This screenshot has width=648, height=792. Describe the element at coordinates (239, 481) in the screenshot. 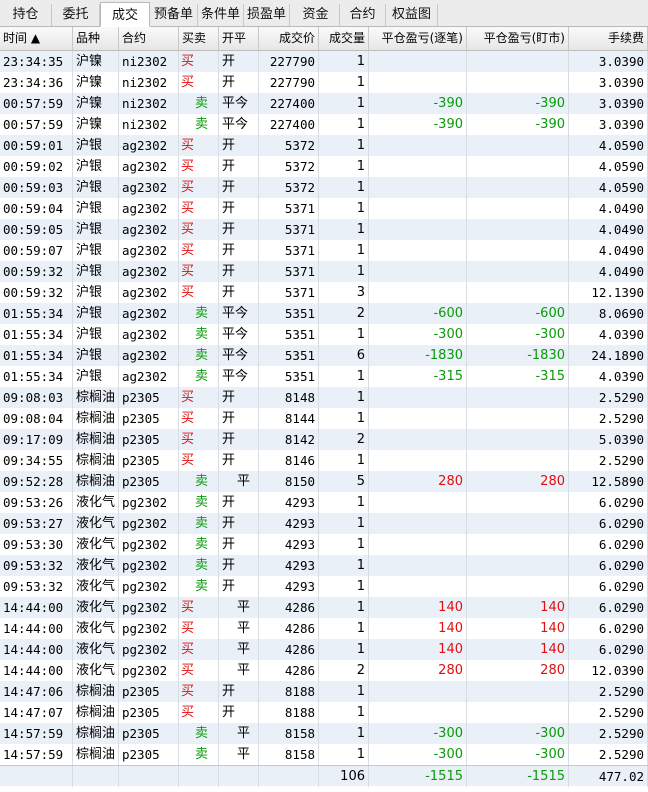

I see `cell-offset: 平` at that location.